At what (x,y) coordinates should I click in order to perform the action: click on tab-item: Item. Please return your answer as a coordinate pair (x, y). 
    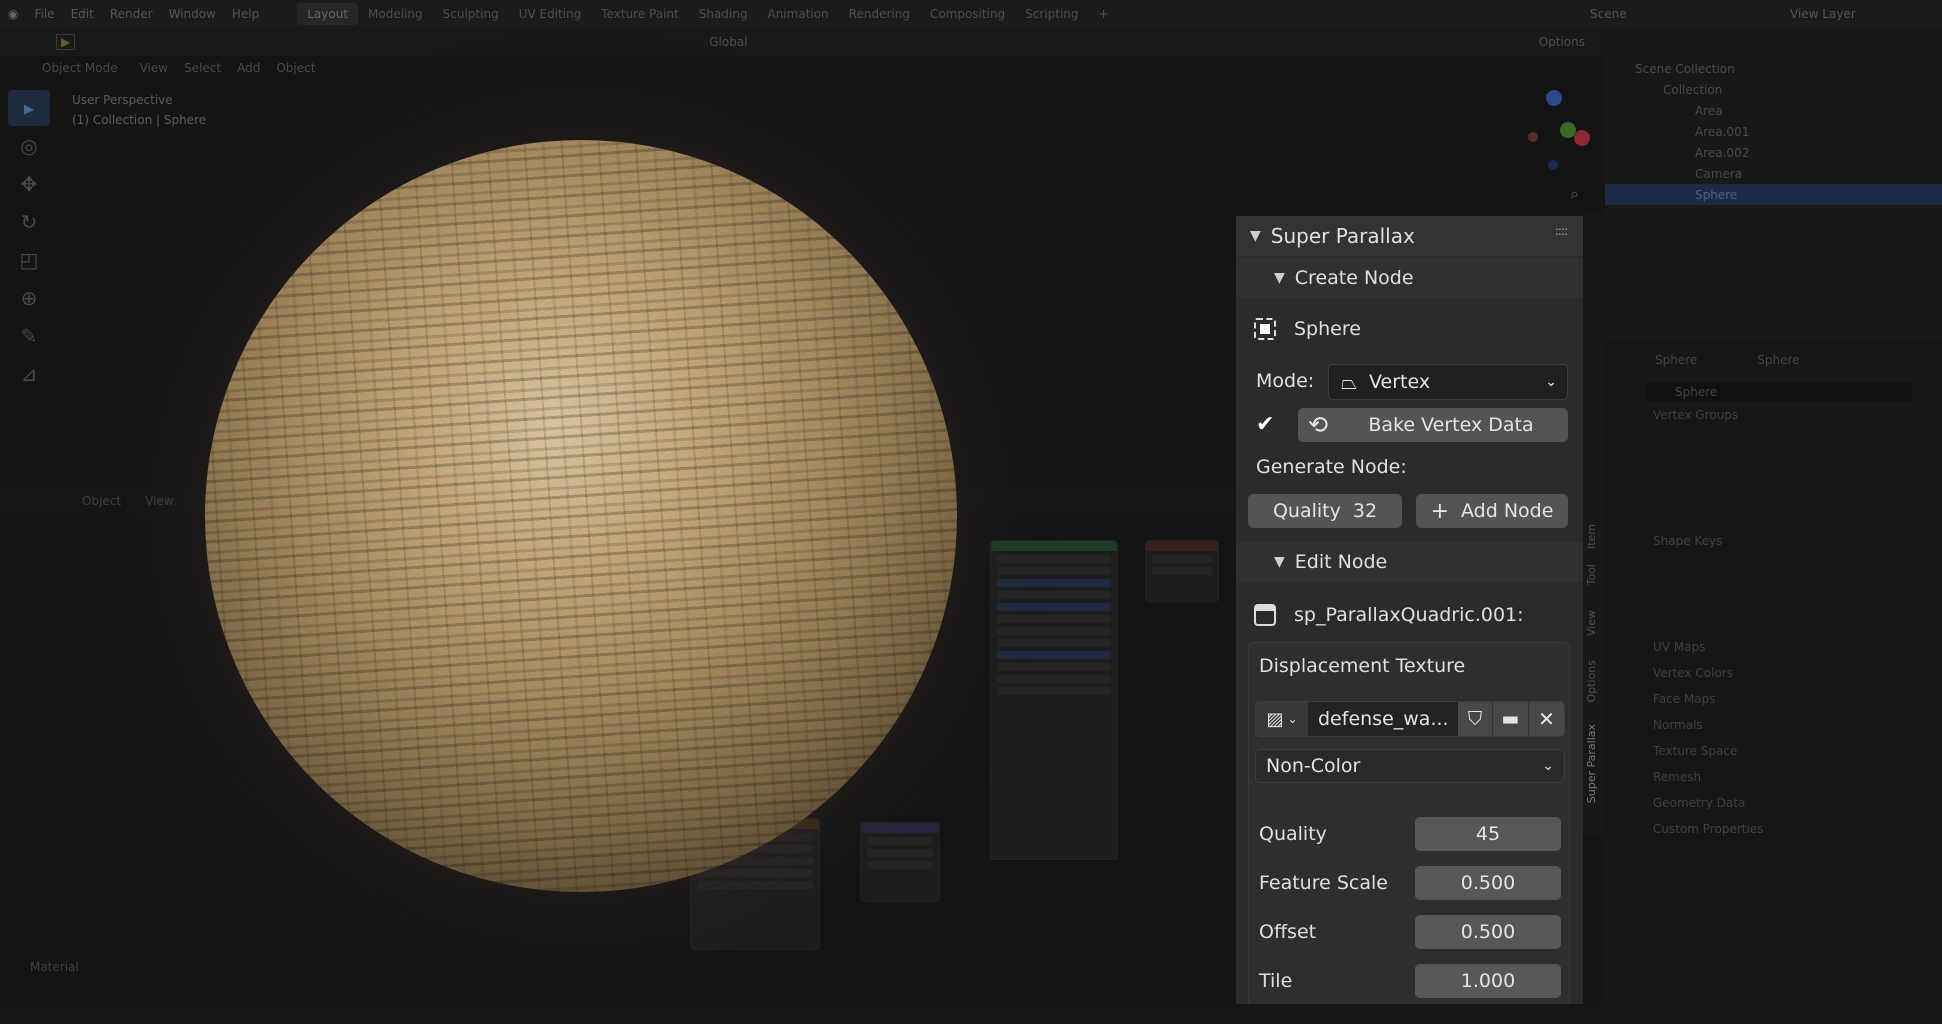
    Looking at the image, I should click on (1594, 536).